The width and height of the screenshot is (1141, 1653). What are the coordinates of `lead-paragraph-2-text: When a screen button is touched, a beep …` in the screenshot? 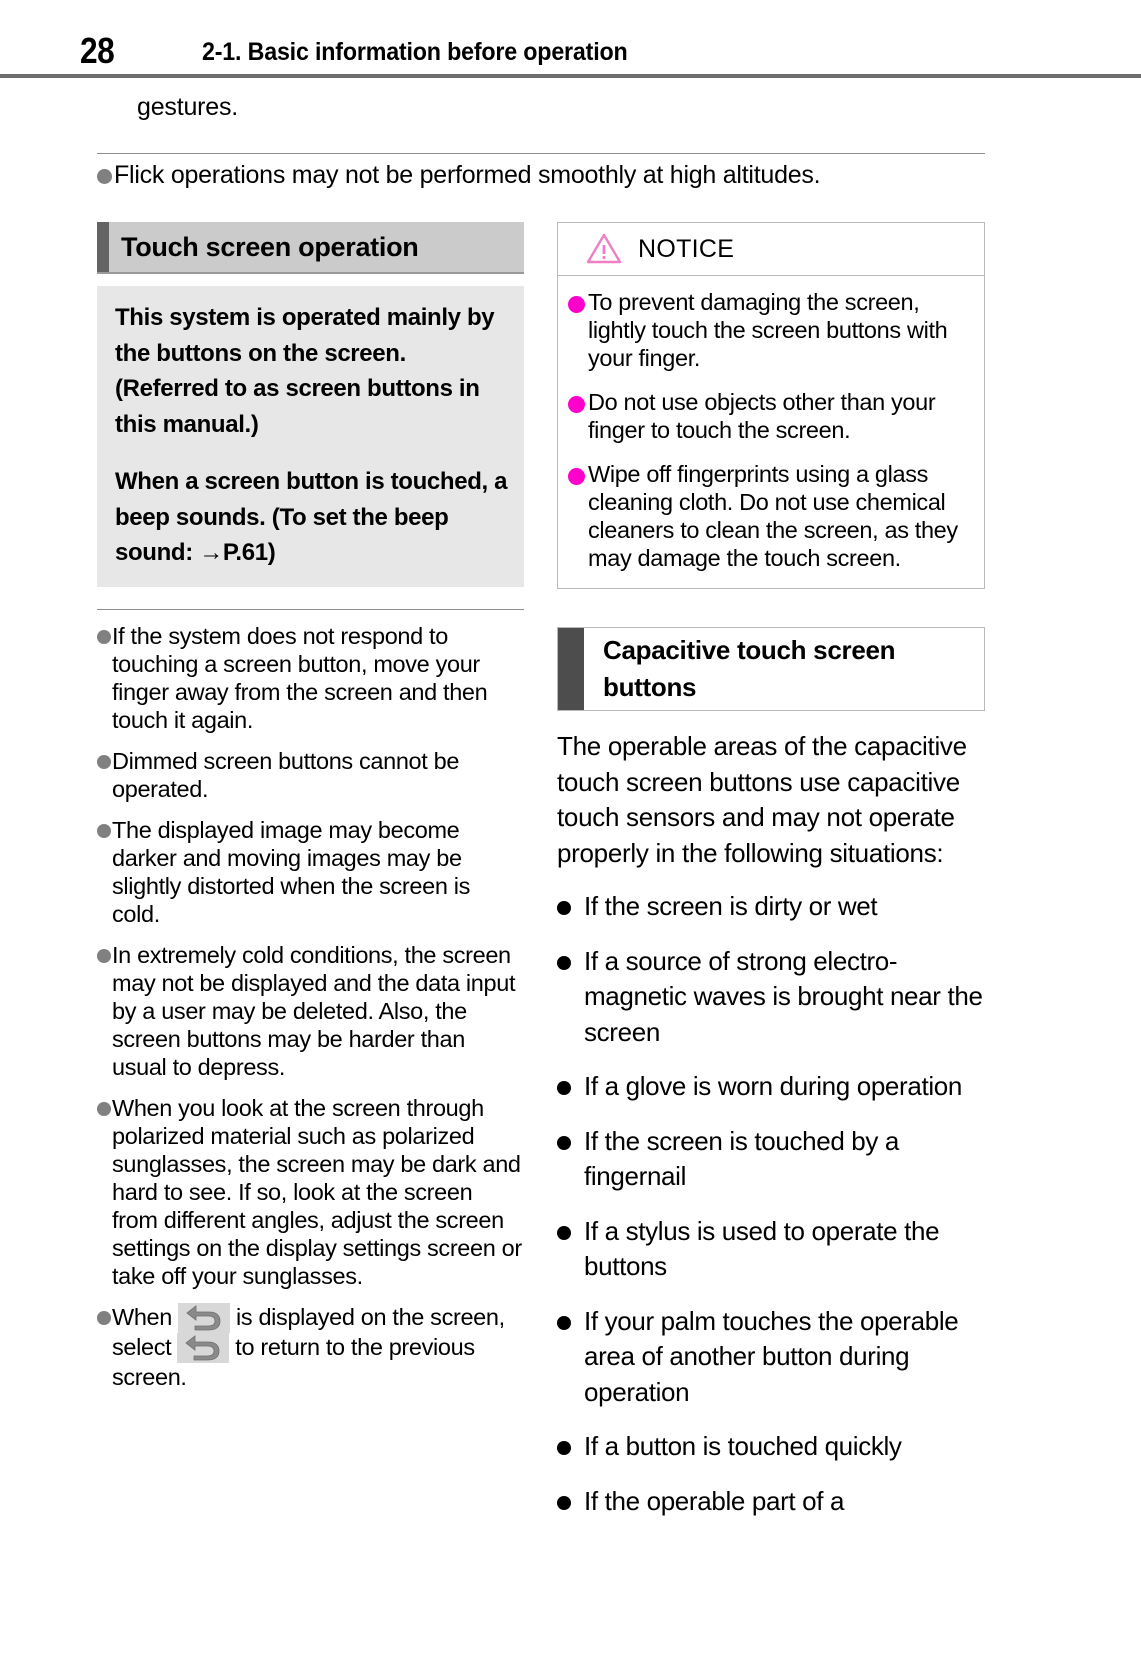 It's located at (311, 517).